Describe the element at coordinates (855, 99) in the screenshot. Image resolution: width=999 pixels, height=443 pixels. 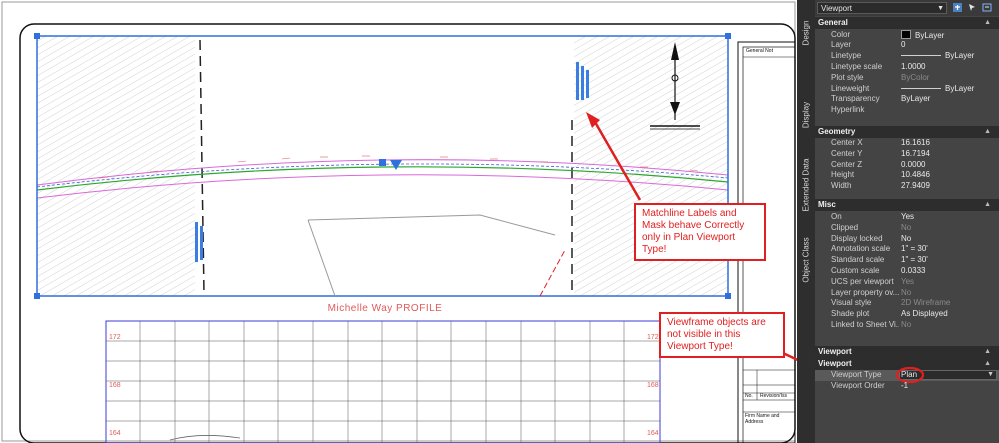
I see `prop-label: Transparency` at that location.